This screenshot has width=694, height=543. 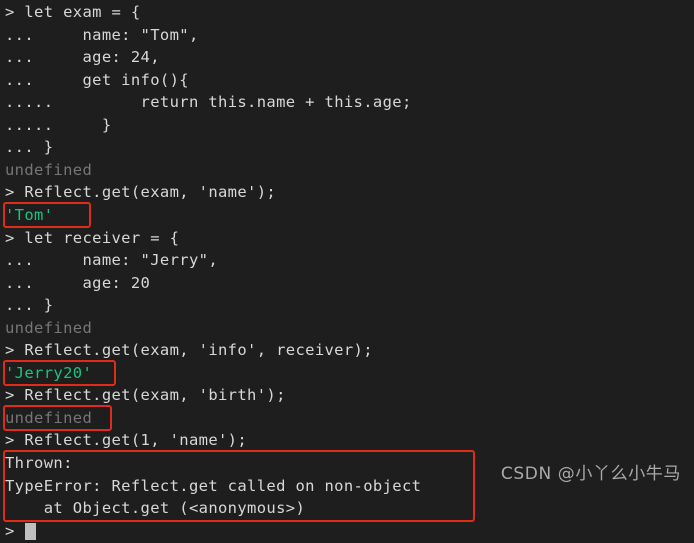 I want to click on console-line-text: return this.name + this.age;, so click(x=232, y=102).